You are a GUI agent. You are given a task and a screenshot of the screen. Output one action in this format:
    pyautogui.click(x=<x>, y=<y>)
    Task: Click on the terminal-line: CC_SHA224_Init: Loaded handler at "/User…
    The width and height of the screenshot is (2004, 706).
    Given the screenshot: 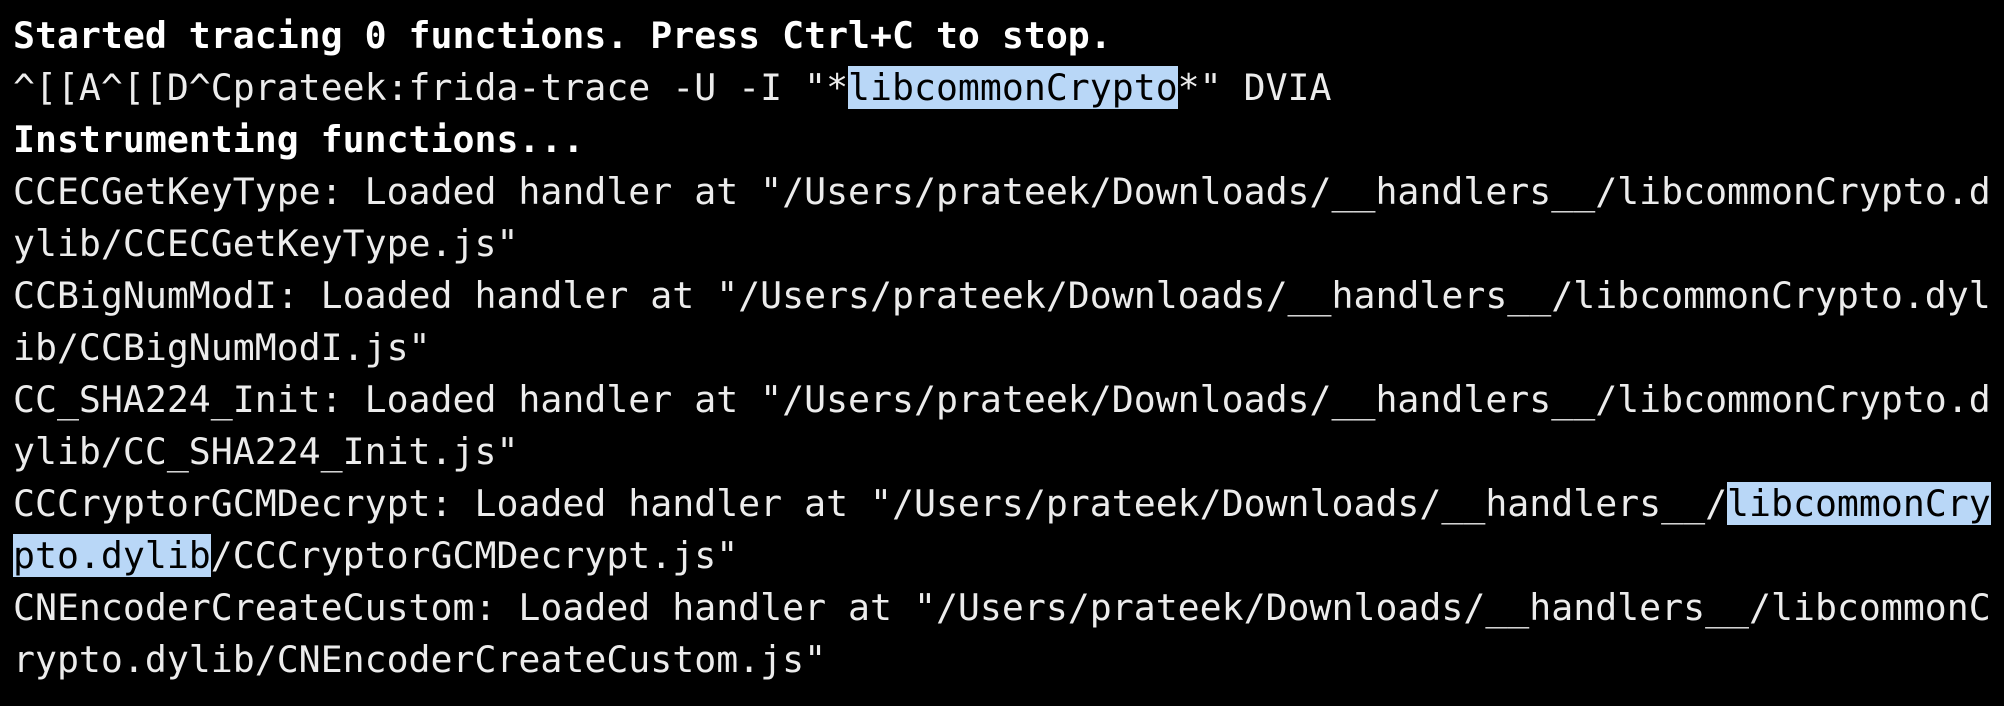 What is the action you would take?
    pyautogui.click(x=1002, y=399)
    